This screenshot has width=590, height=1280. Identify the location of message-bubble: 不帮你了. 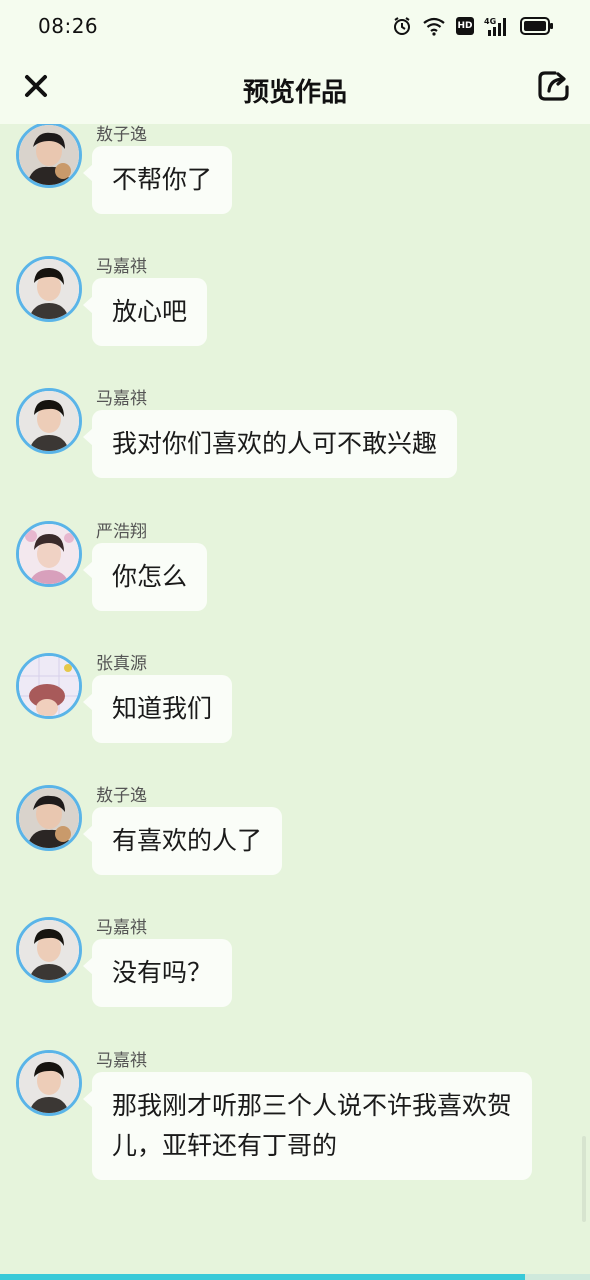
(157, 180).